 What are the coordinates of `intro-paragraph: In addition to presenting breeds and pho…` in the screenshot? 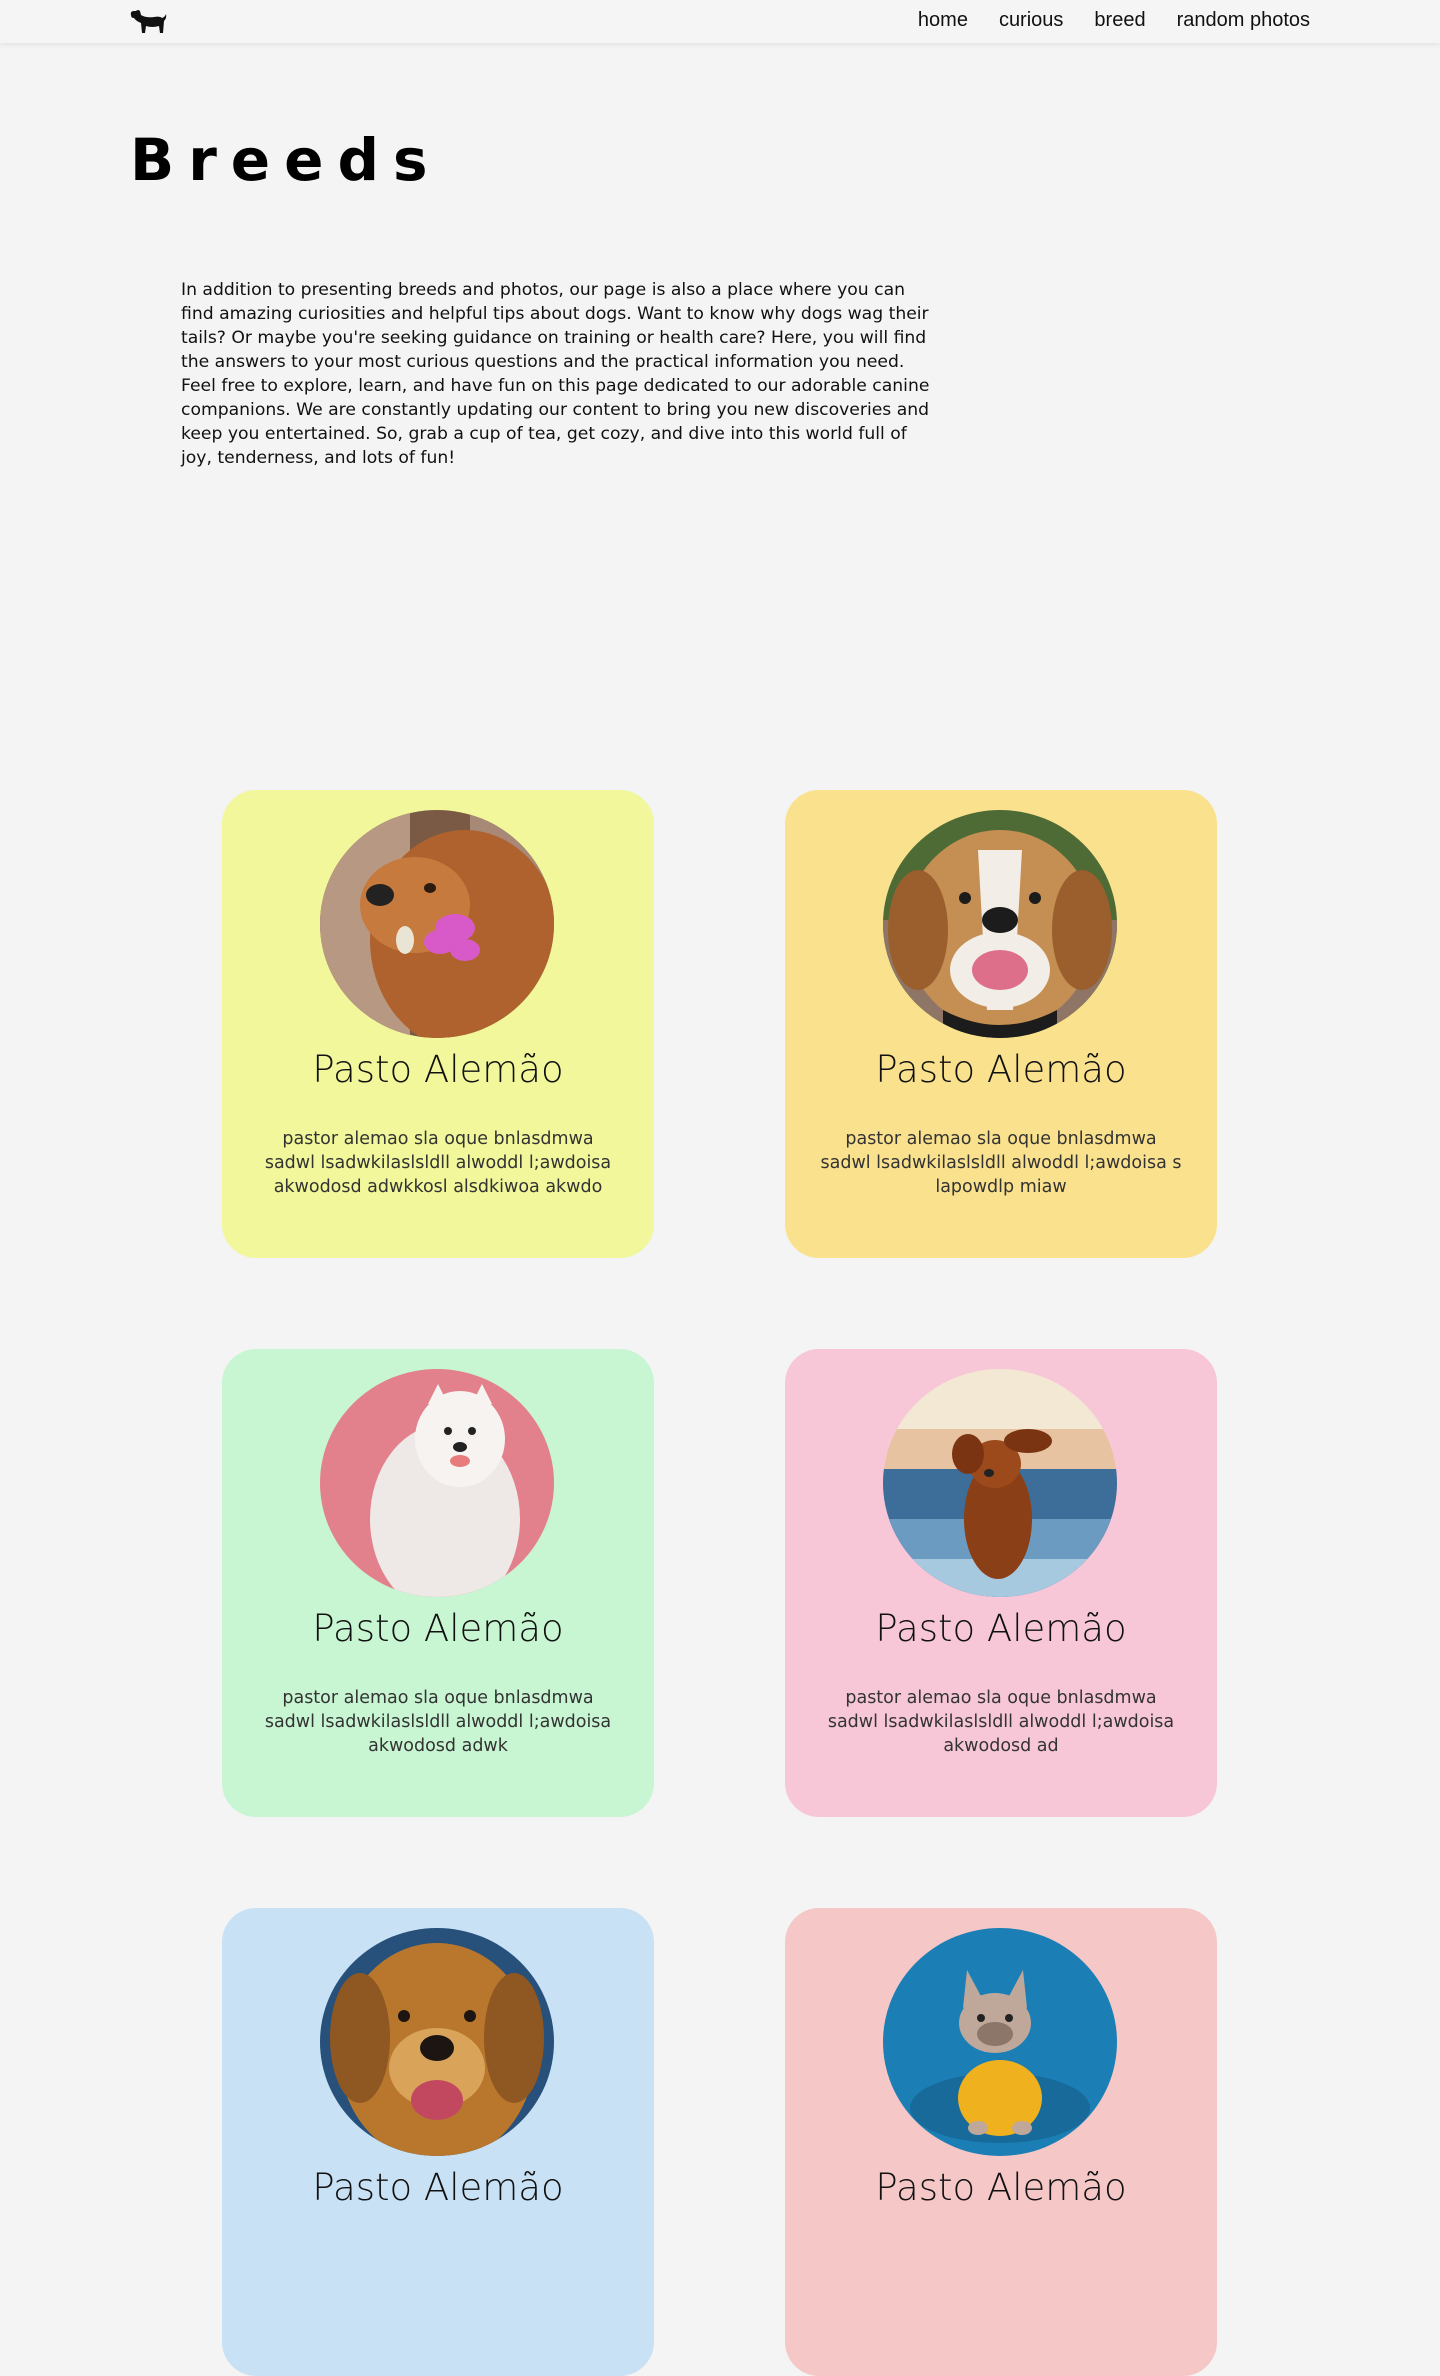 It's located at (555, 326).